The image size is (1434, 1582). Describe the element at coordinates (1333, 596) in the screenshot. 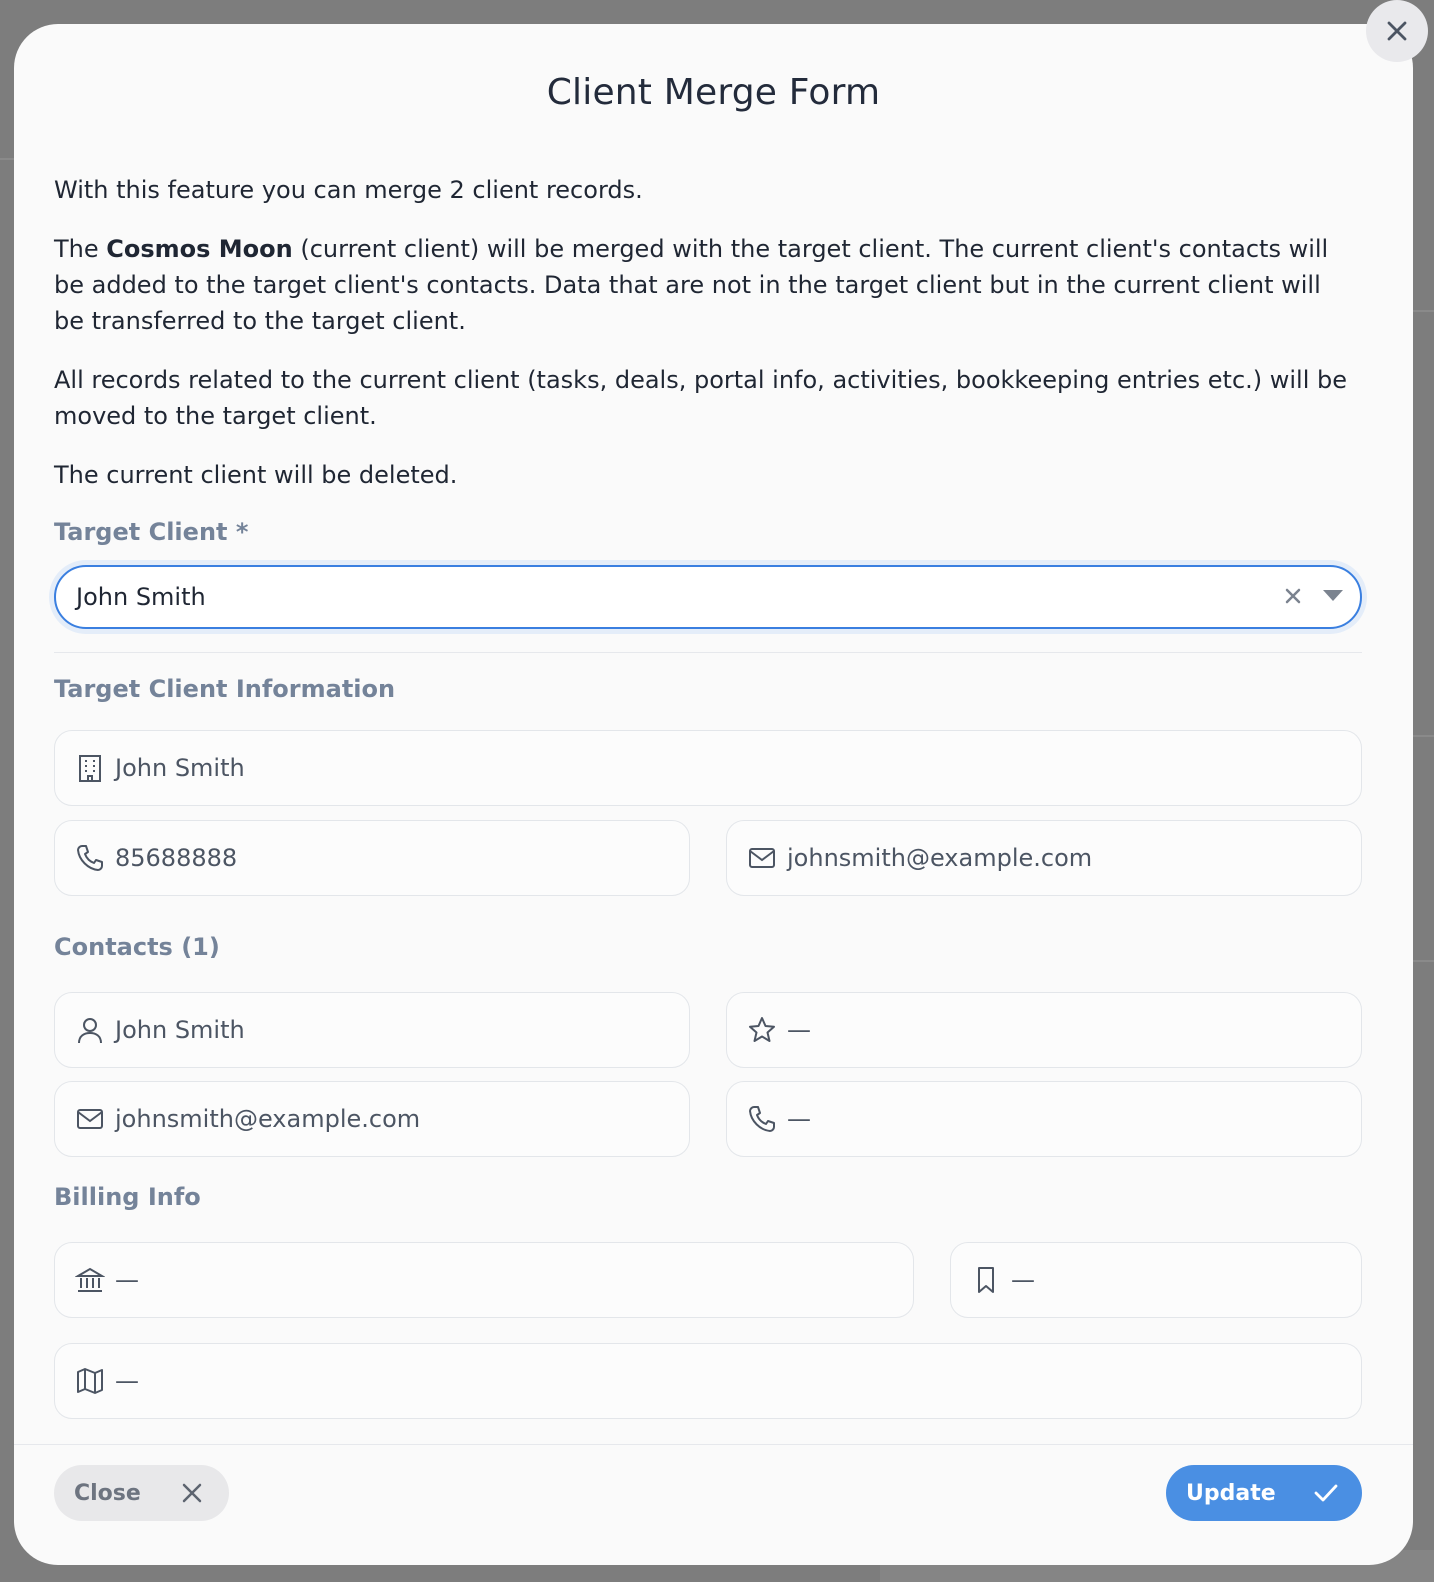

I see `chevron-down-icon` at that location.